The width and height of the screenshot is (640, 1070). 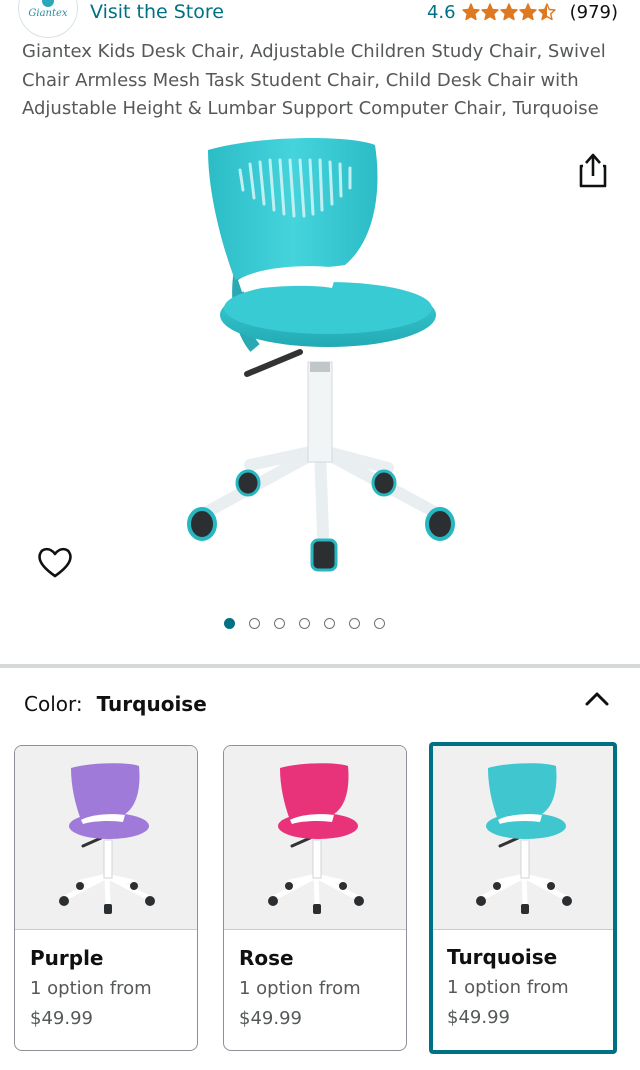 What do you see at coordinates (546, 12) in the screenshot?
I see `star-half-icon` at bounding box center [546, 12].